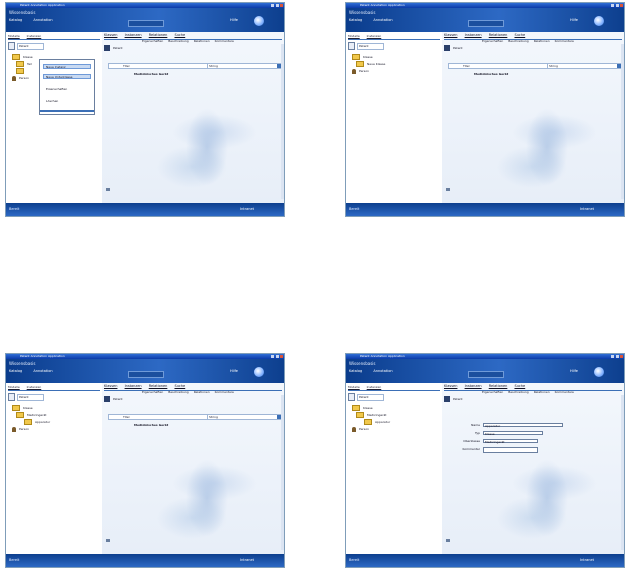 The image size is (630, 569). Describe the element at coordinates (67, 66) in the screenshot. I see `context-menu-item: Neue Instanz` at that location.